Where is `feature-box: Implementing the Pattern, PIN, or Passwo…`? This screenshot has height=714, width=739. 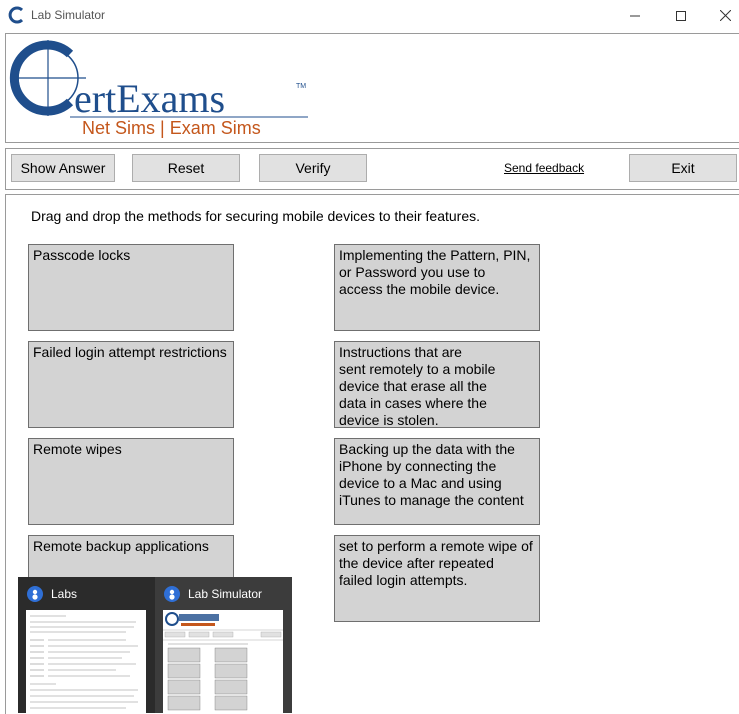
feature-box: Implementing the Pattern, PIN, or Passwo… is located at coordinates (437, 287).